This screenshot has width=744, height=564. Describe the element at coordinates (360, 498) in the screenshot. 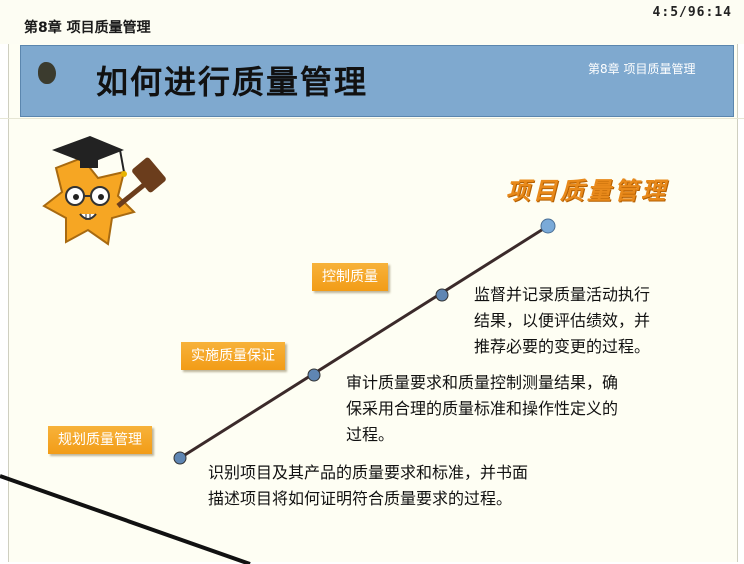

I see `desc-line: 描述项目将如何证明符合质量要求的过程。` at that location.